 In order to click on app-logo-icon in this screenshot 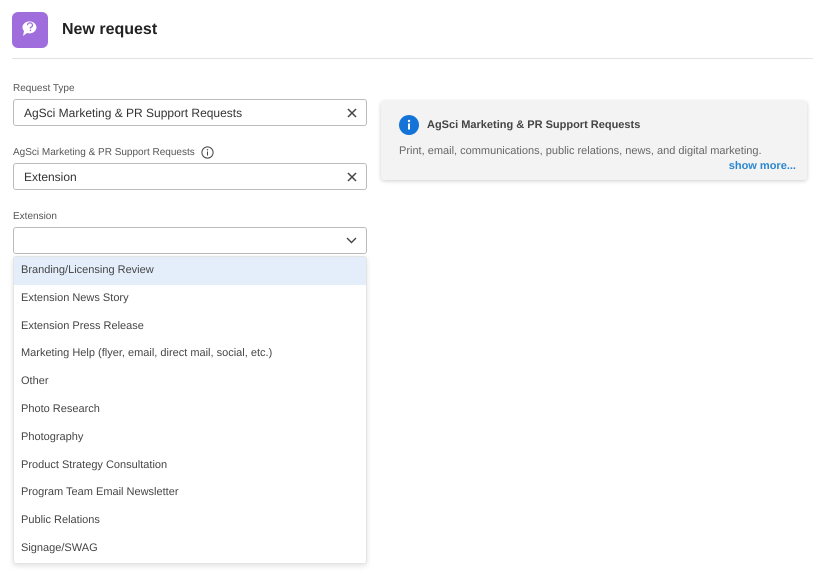, I will do `click(30, 30)`.